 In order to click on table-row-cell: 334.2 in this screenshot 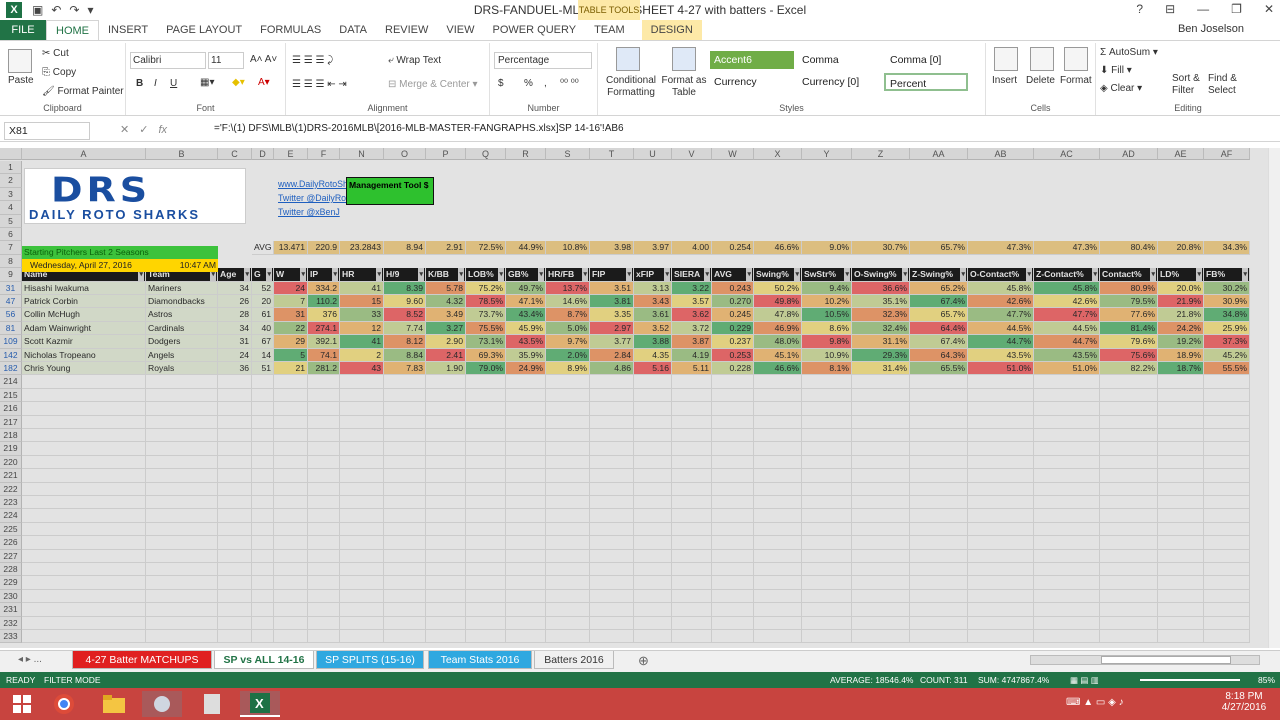, I will do `click(324, 288)`.